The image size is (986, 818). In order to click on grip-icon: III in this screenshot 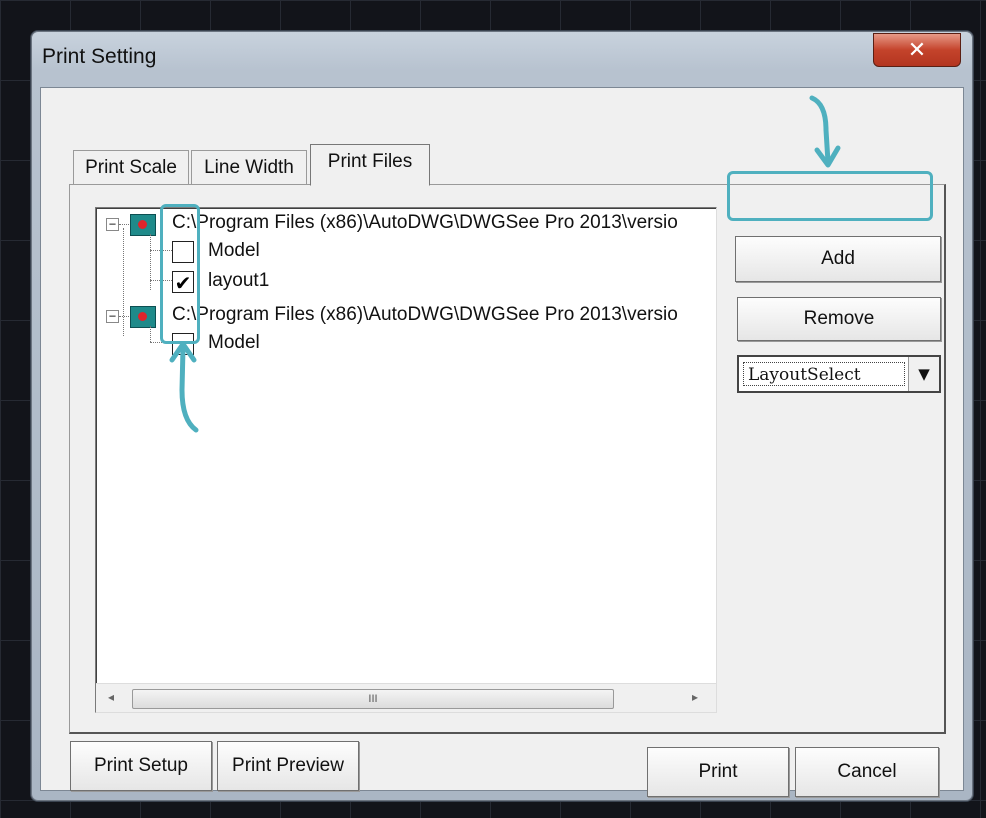, I will do `click(373, 699)`.